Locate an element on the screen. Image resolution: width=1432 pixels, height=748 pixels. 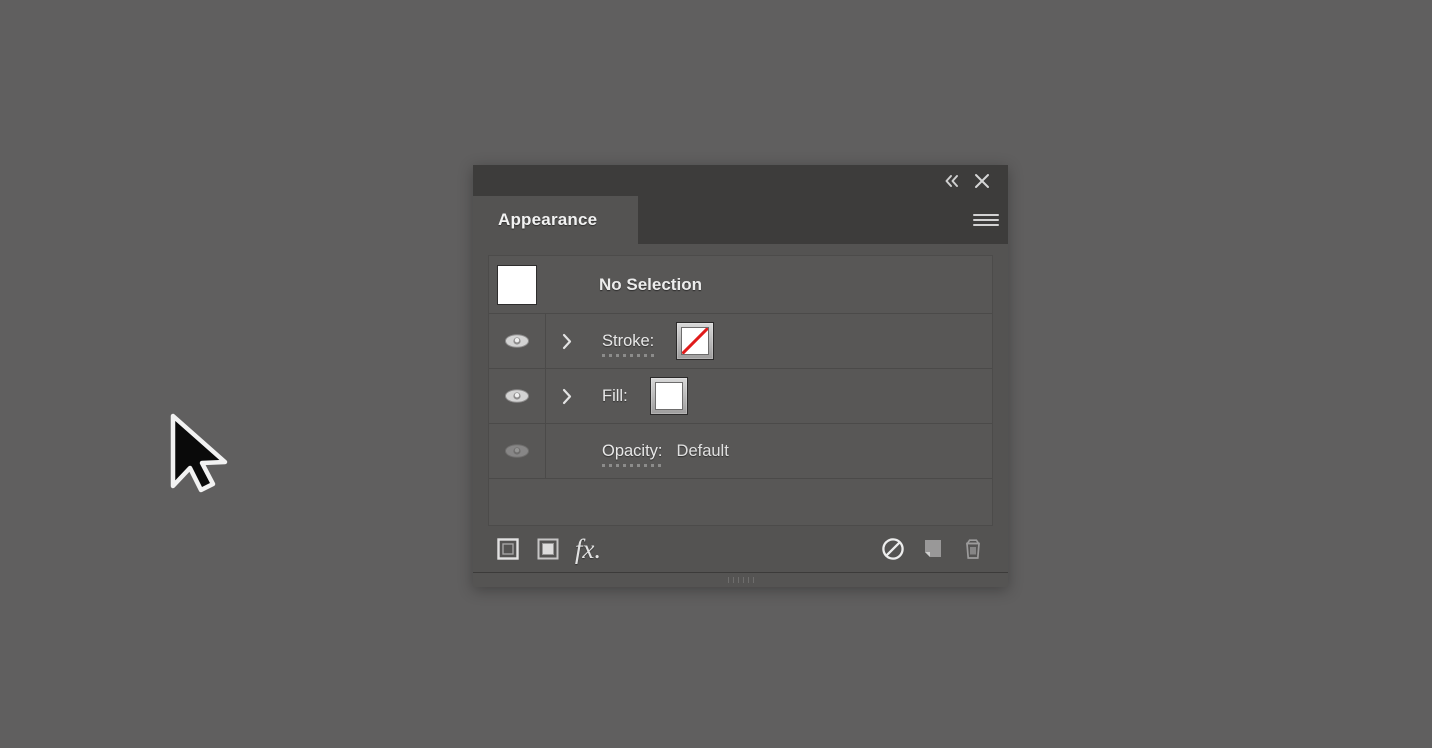
selection-thumbnail-swatch is located at coordinates (517, 284).